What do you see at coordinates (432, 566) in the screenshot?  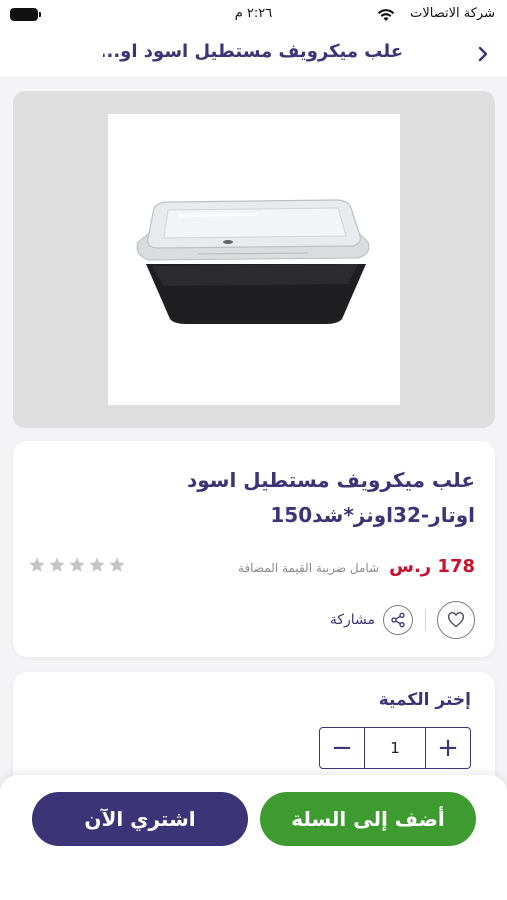 I see `product-price: 178 ر.س` at bounding box center [432, 566].